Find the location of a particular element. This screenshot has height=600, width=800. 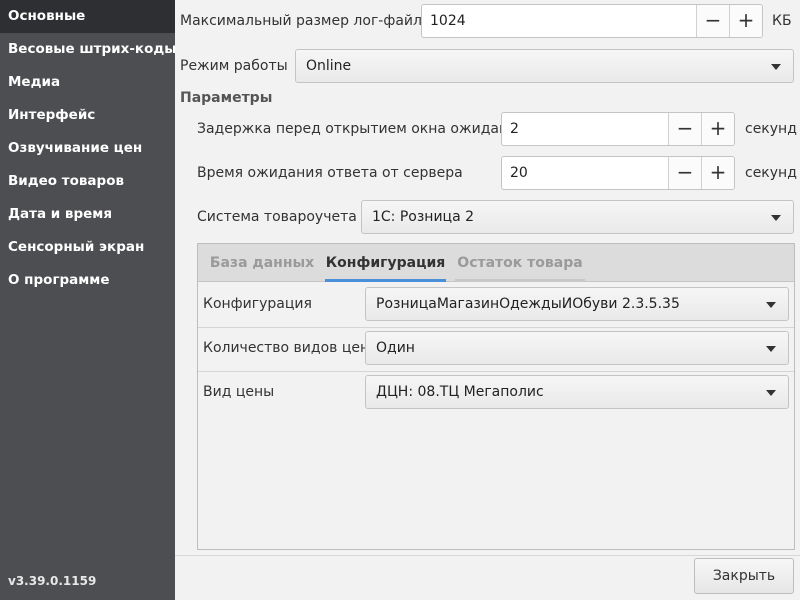

tab-database-label: База данных is located at coordinates (262, 263).